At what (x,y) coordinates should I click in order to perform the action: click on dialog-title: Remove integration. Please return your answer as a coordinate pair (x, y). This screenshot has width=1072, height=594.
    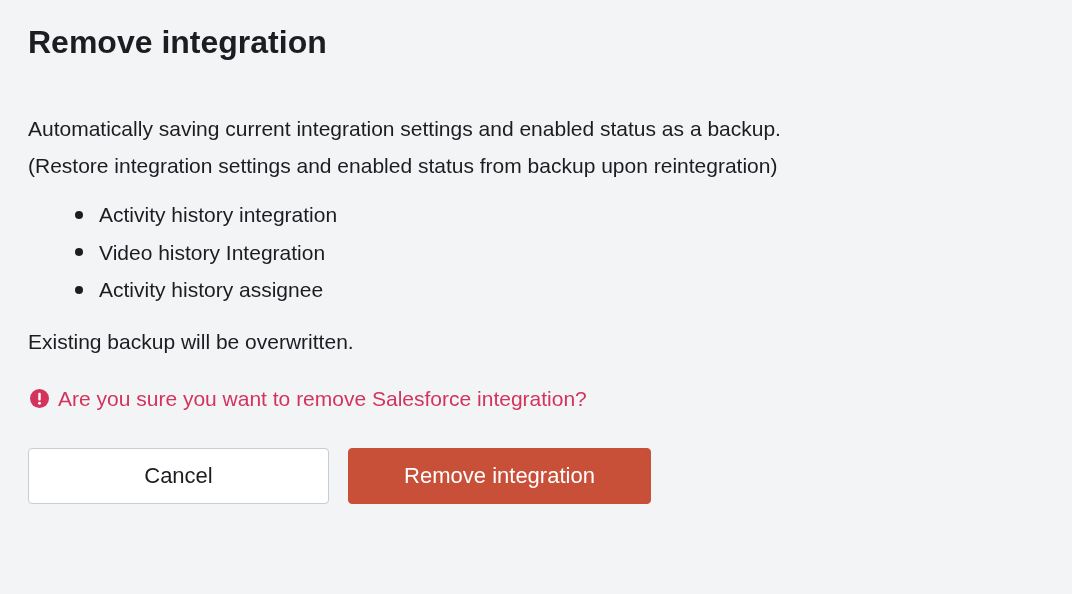
    Looking at the image, I should click on (178, 42).